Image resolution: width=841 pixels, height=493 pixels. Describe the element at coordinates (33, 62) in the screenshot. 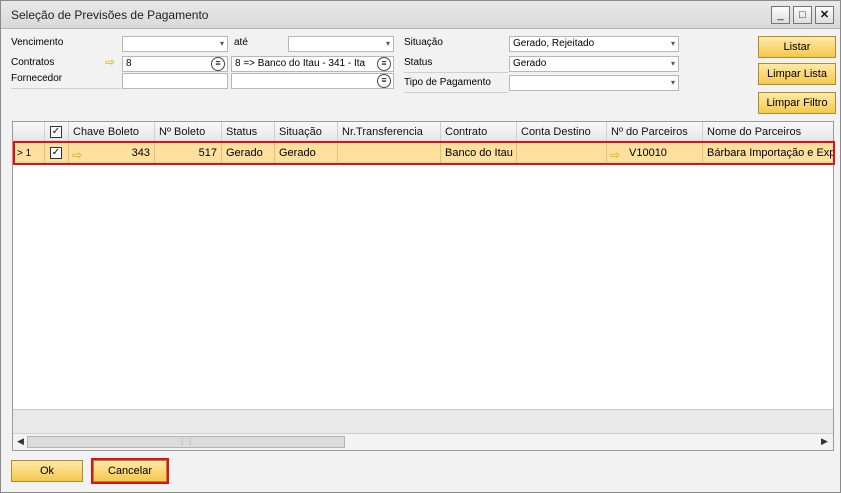

I see `contratos-label: Contratos` at that location.